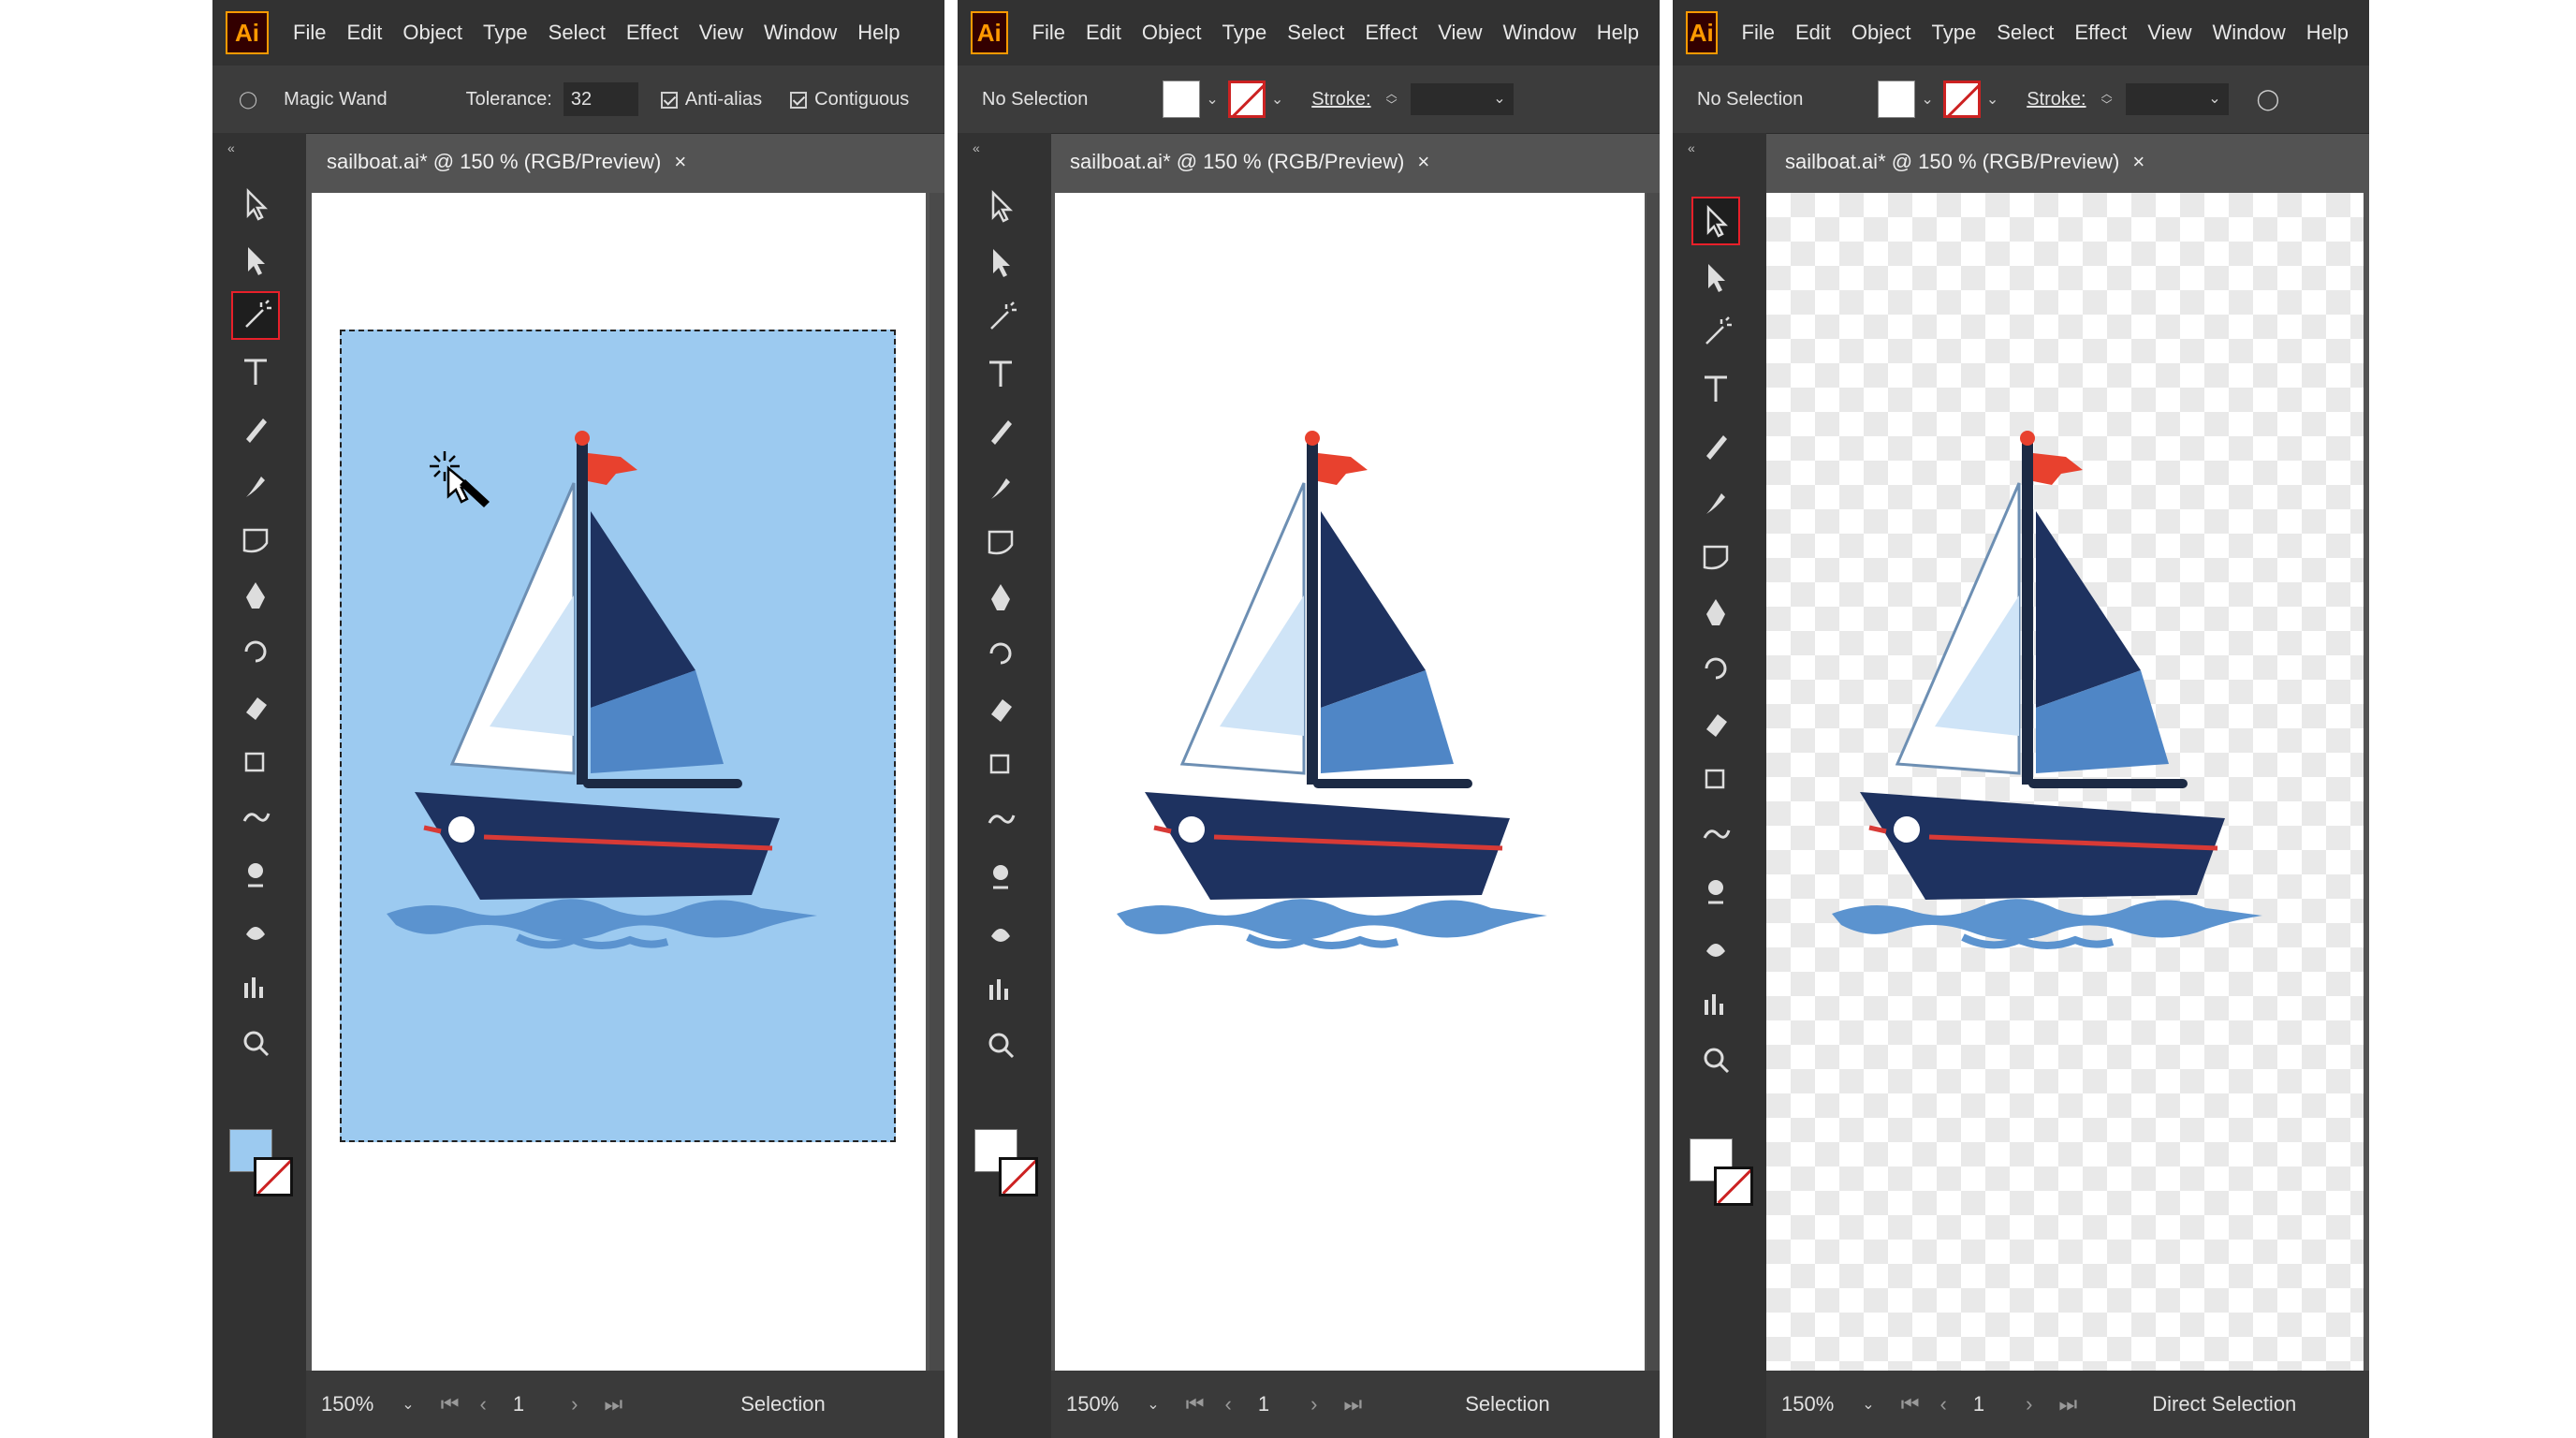 The image size is (2576, 1438). What do you see at coordinates (1927, 99) in the screenshot?
I see `fill-dropdown-icon: ⌄` at bounding box center [1927, 99].